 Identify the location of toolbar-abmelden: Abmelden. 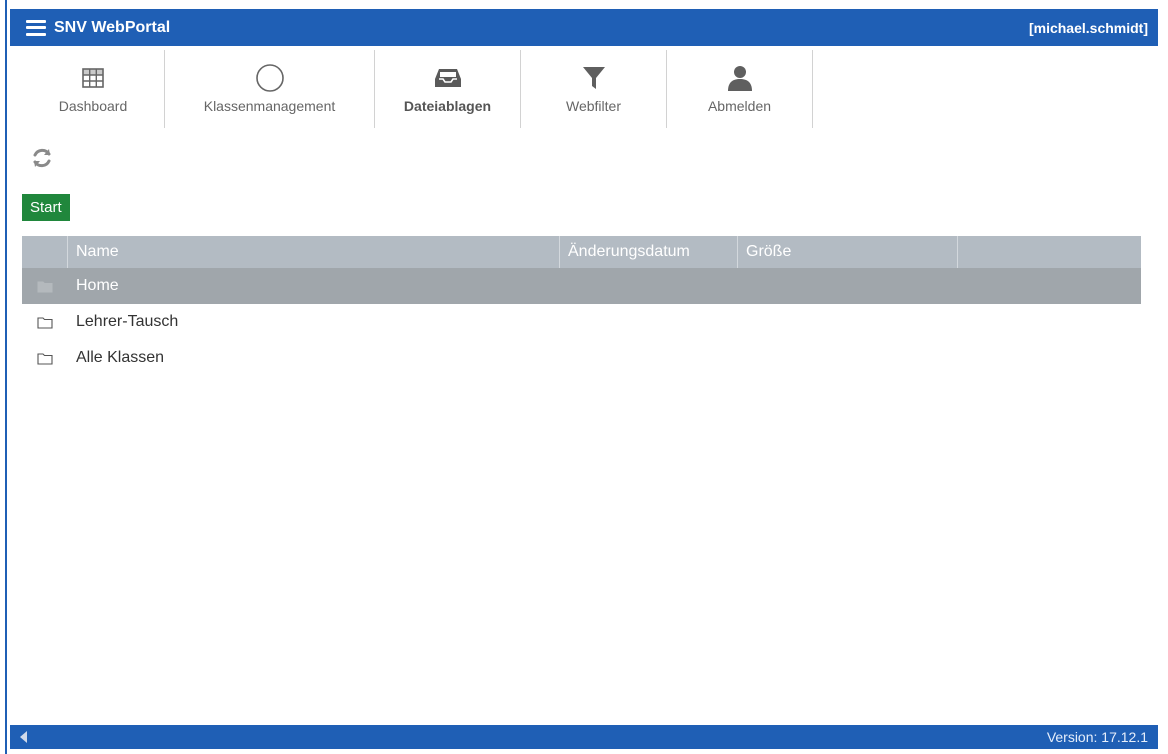
(740, 89).